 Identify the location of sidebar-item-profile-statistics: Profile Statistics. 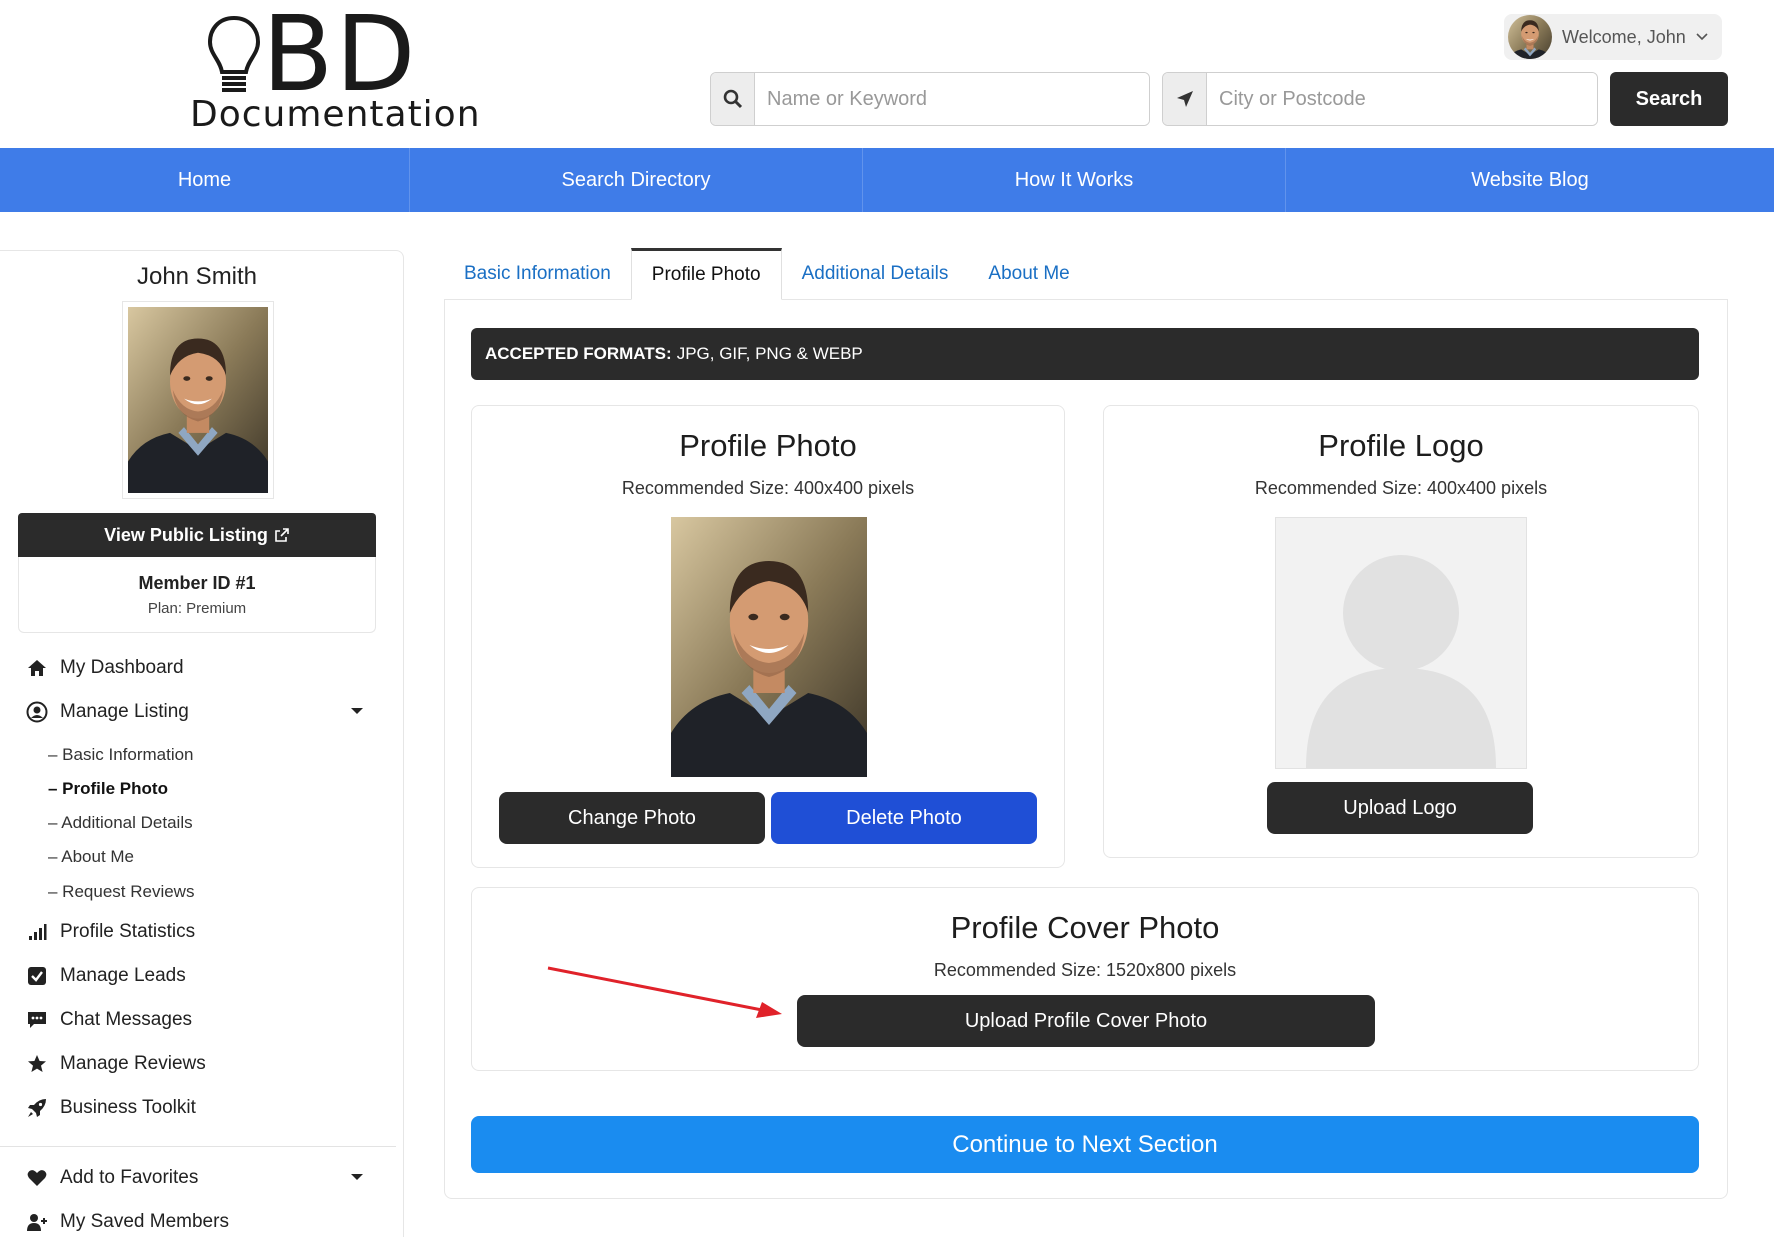
(110, 932).